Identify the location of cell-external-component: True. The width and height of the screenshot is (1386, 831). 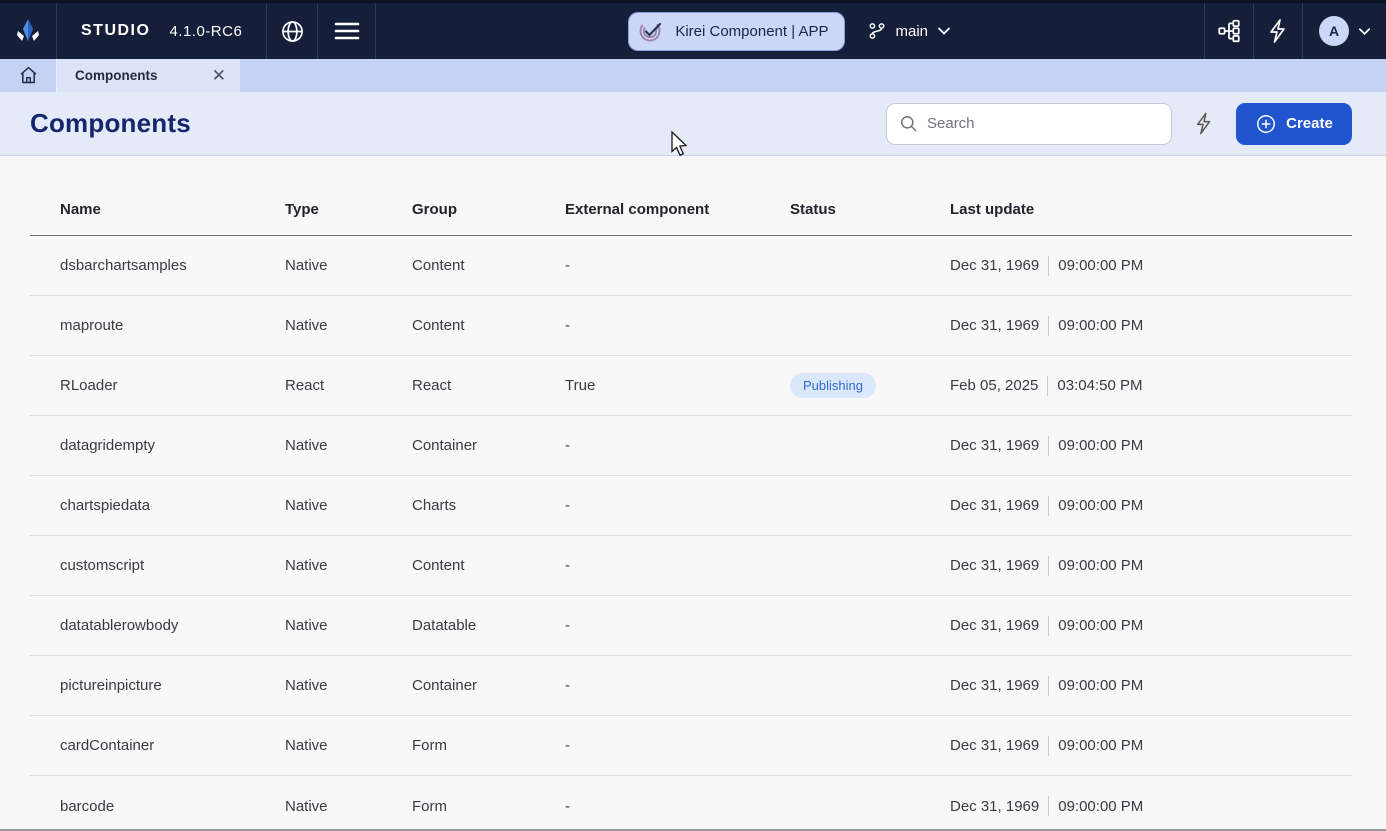
(580, 385).